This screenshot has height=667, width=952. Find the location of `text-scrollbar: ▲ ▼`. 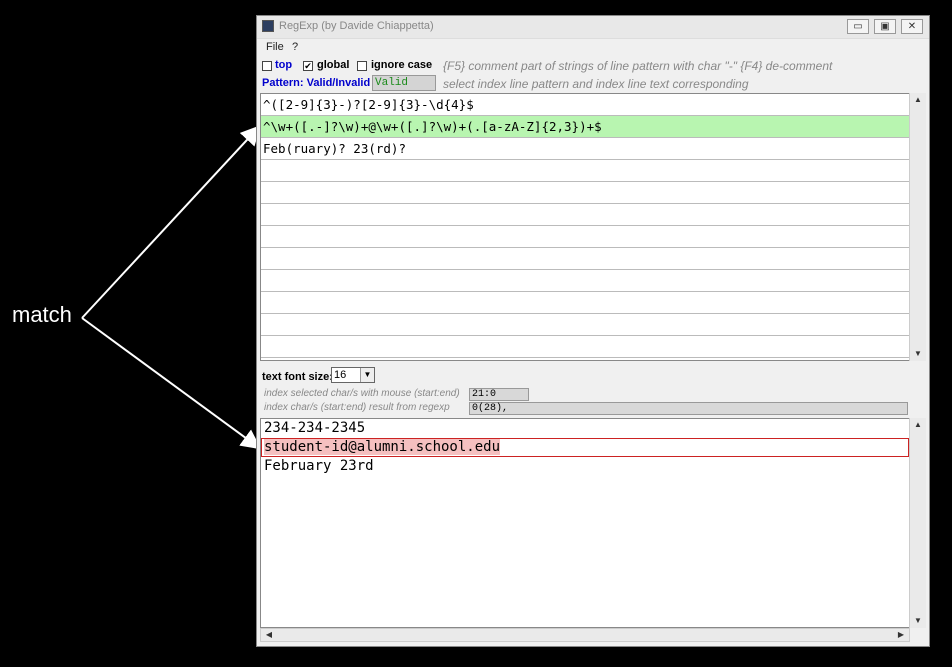

text-scrollbar: ▲ ▼ is located at coordinates (917, 523).